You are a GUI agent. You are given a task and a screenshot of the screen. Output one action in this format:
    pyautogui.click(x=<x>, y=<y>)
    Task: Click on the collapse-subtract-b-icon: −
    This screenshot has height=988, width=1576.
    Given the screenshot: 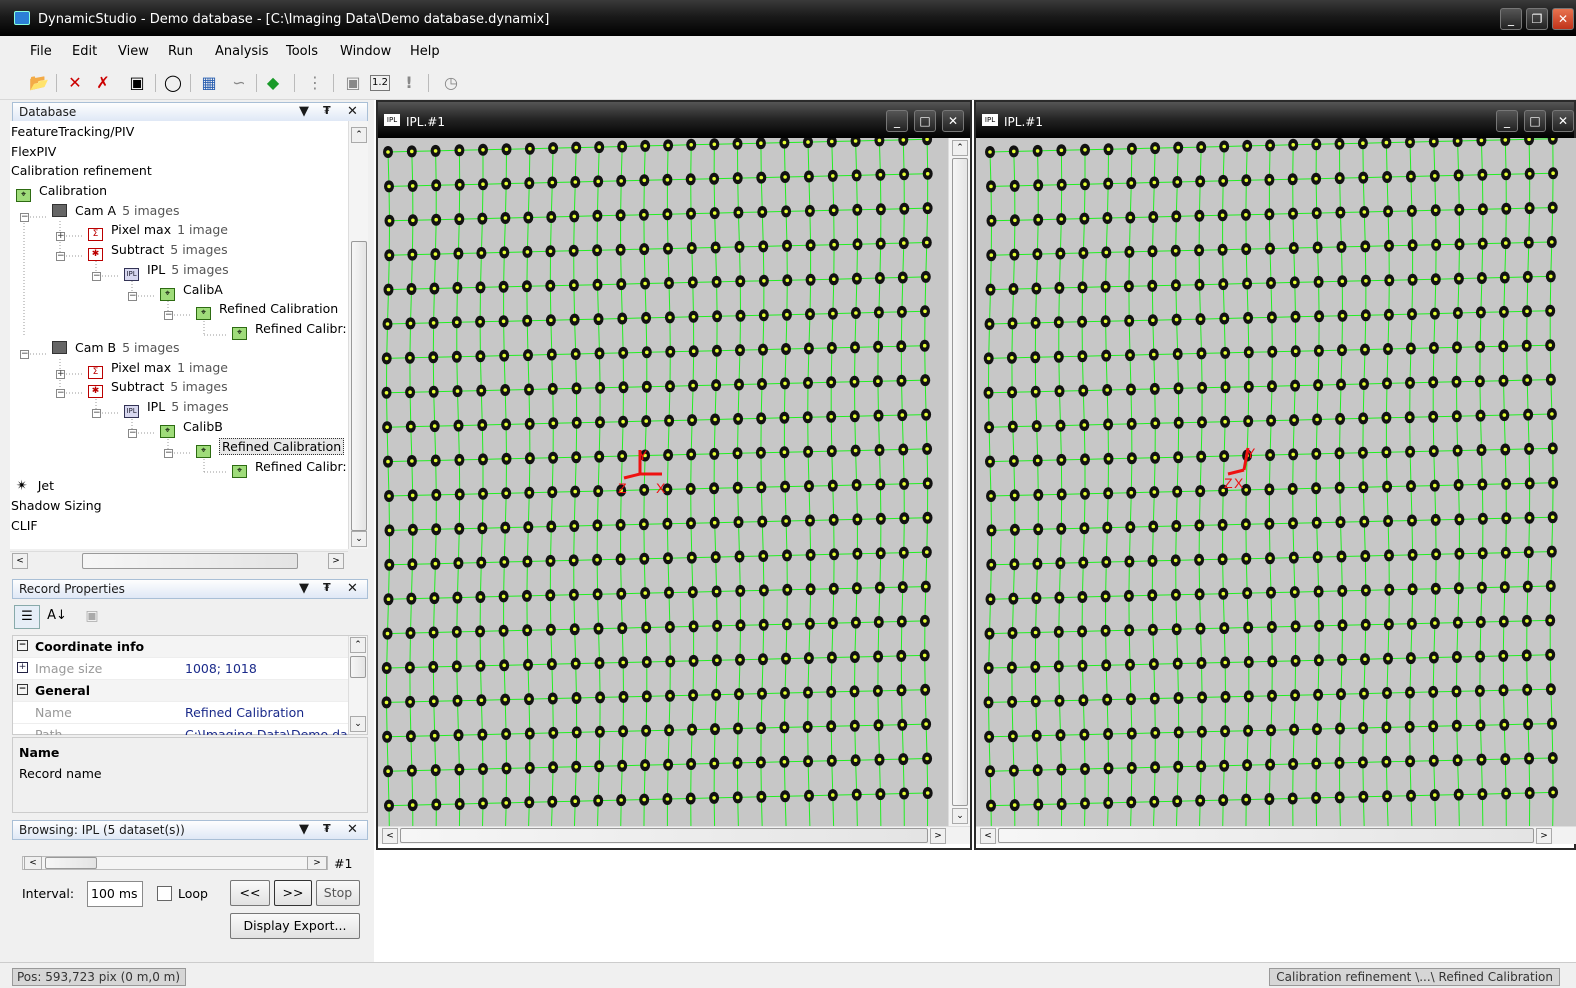 What is the action you would take?
    pyautogui.click(x=60, y=393)
    